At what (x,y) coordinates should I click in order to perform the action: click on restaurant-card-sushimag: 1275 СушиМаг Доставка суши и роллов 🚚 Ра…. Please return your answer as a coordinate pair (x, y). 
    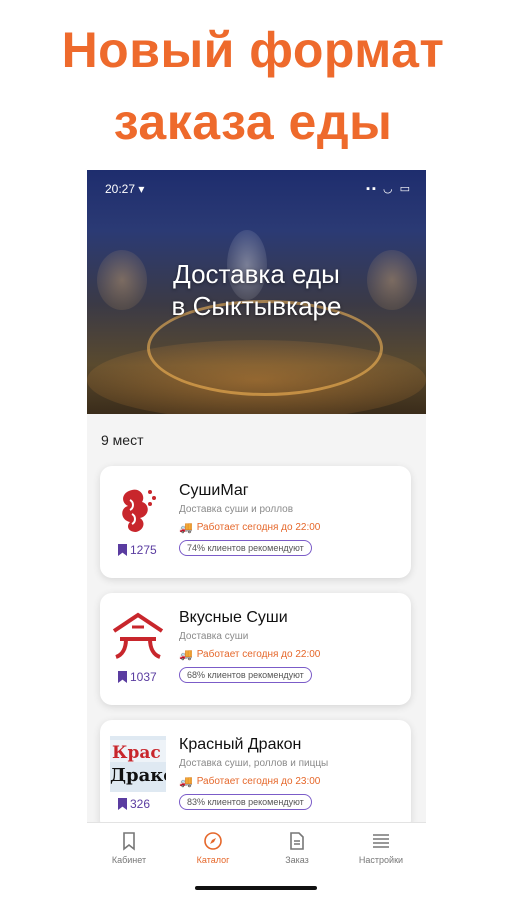
    Looking at the image, I should click on (255, 522).